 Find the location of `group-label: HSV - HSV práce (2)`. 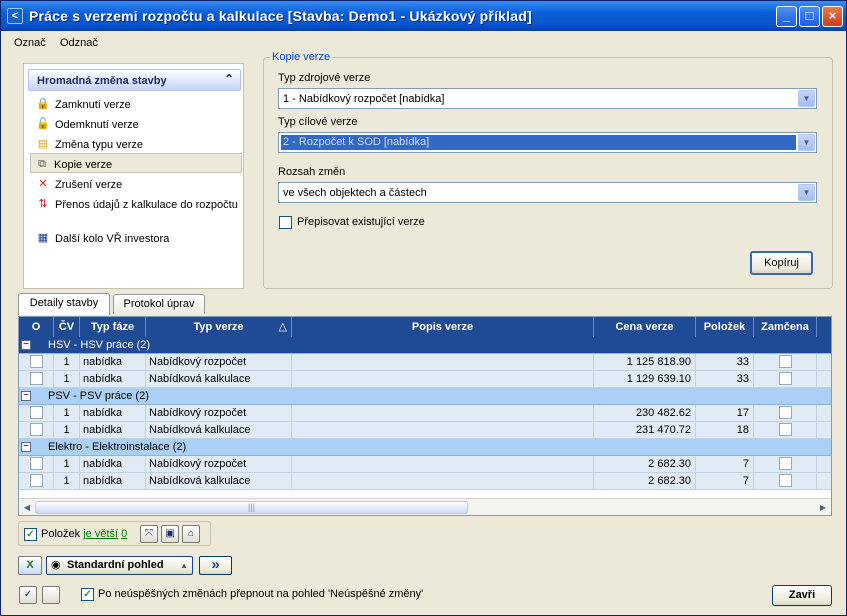

group-label: HSV - HSV práce (2) is located at coordinates (99, 345).